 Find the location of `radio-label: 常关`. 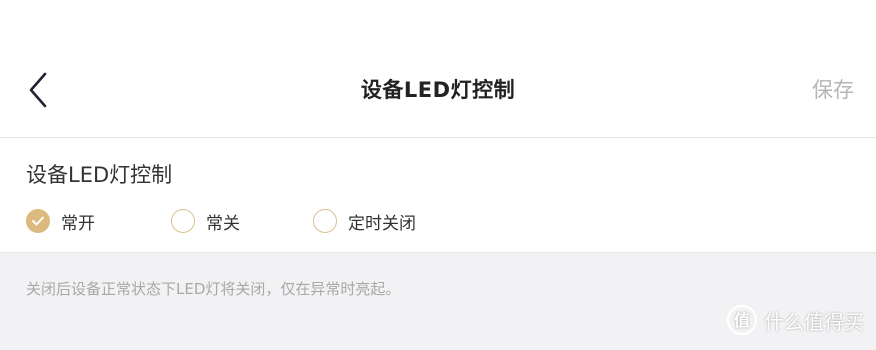

radio-label: 常关 is located at coordinates (223, 223).